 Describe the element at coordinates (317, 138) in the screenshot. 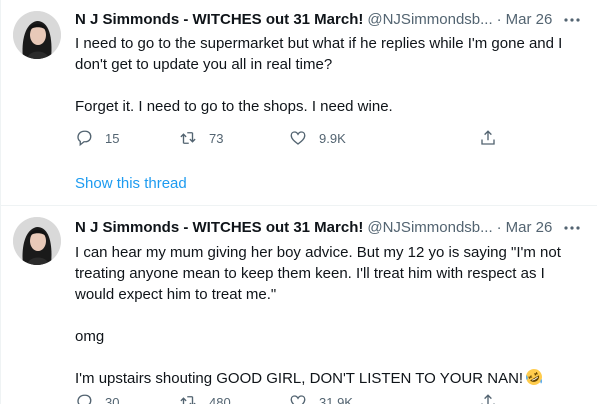

I see `like-button: 9.9K` at that location.